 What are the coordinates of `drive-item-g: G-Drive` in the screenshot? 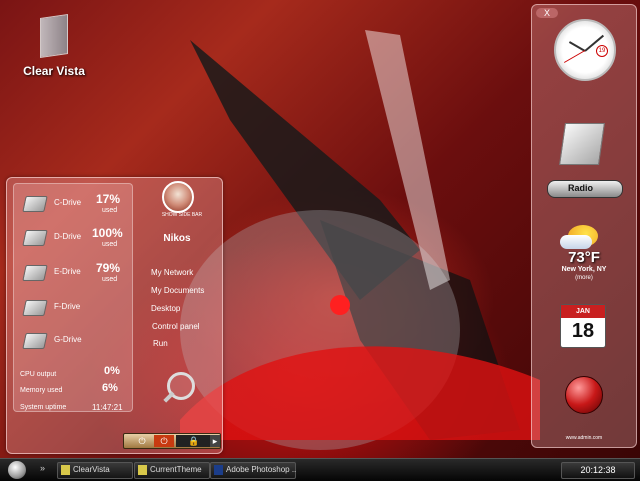 It's located at (73, 344).